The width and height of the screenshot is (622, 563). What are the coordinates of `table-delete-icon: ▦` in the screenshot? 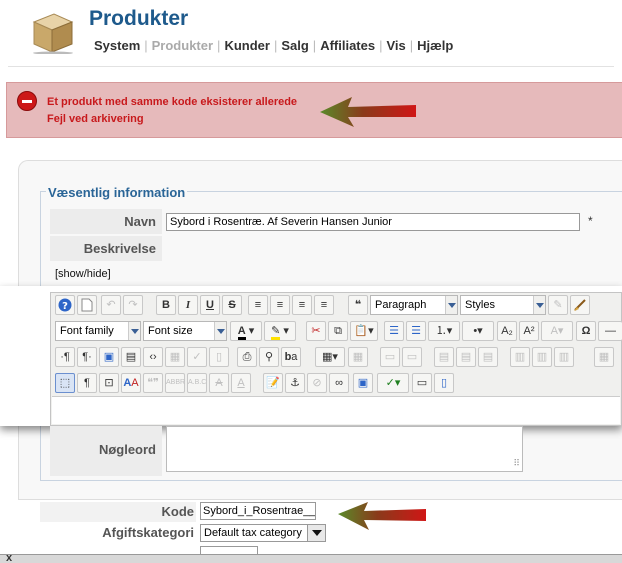 It's located at (358, 357).